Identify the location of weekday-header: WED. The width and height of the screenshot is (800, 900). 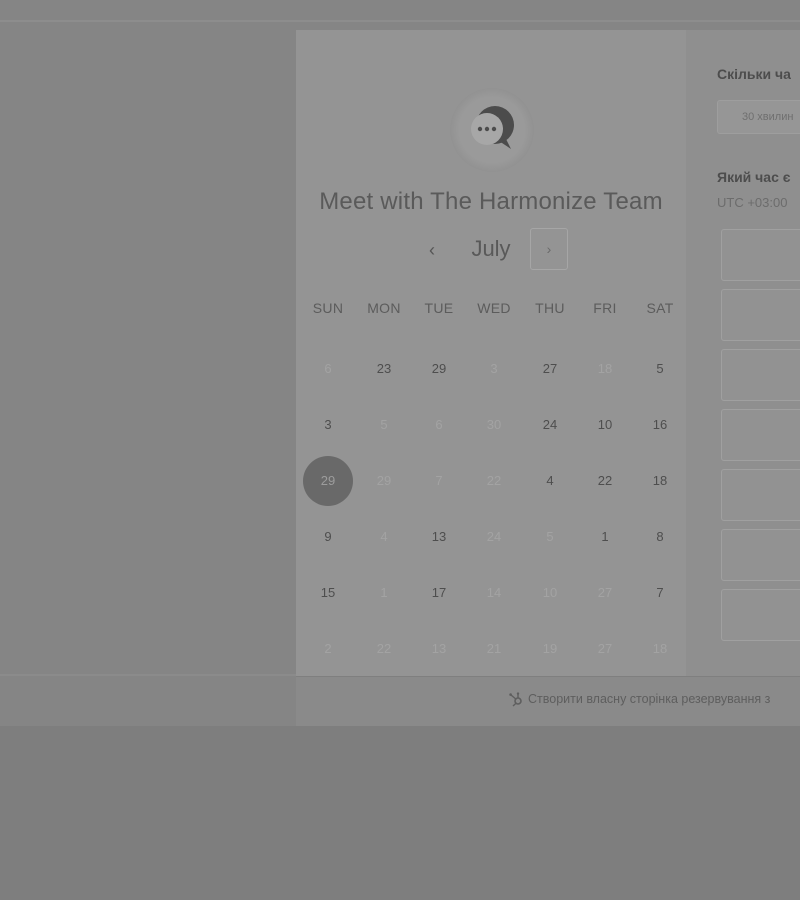
(494, 308).